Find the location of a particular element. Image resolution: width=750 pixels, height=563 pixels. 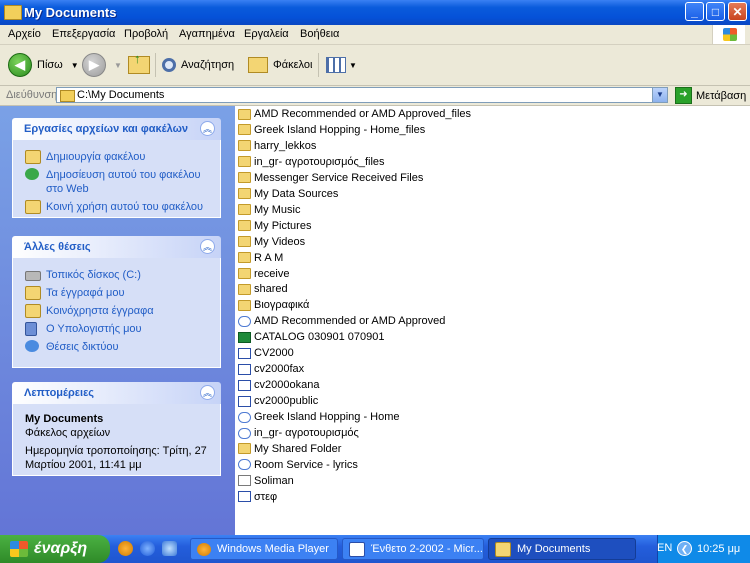

show-desktop-icon is located at coordinates (169, 548).